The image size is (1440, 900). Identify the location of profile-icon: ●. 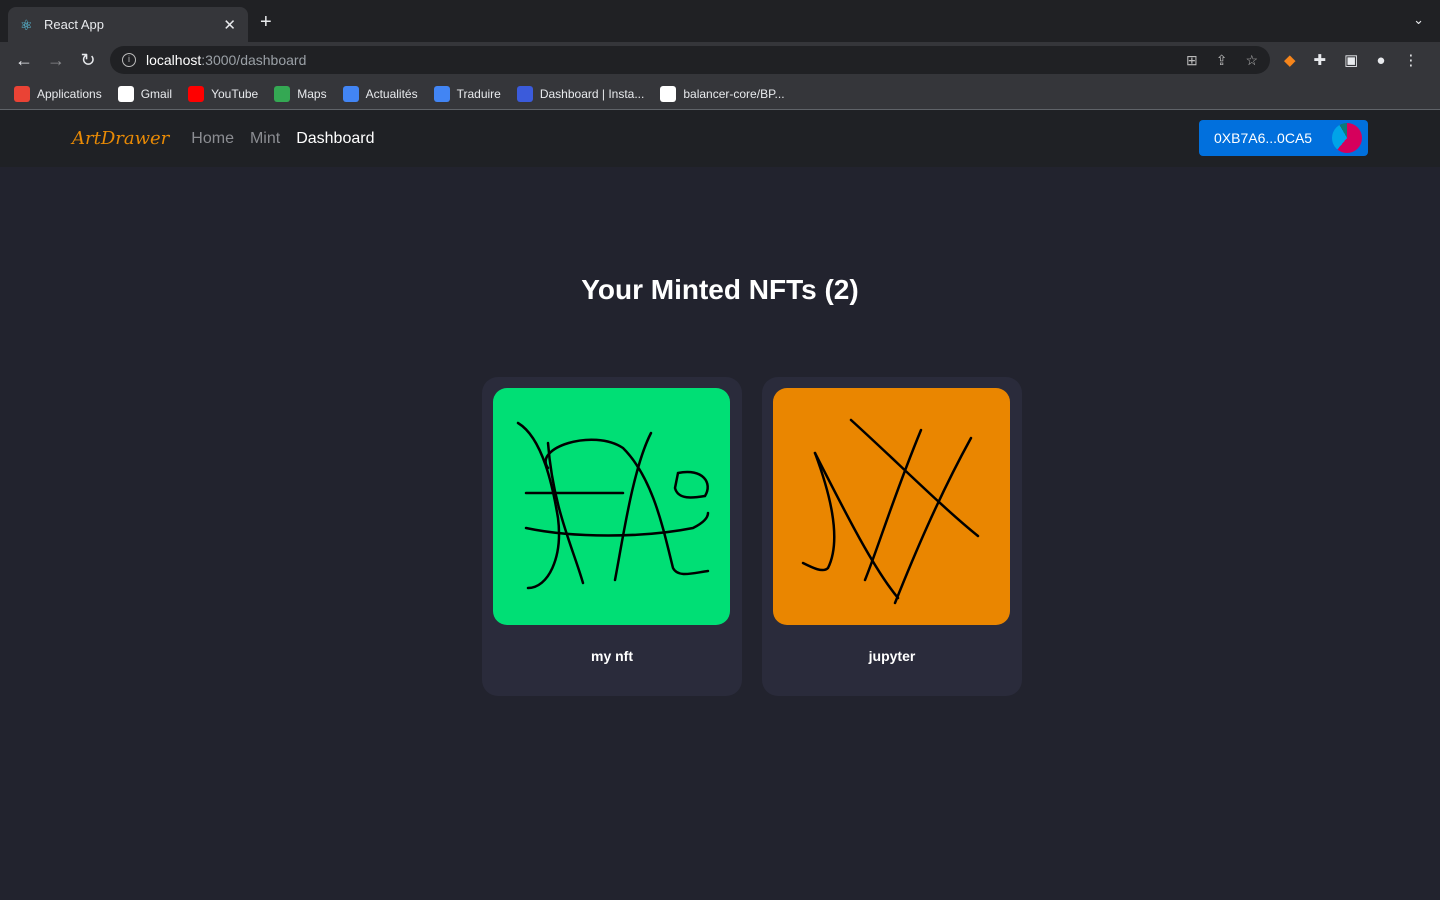
(1380, 60).